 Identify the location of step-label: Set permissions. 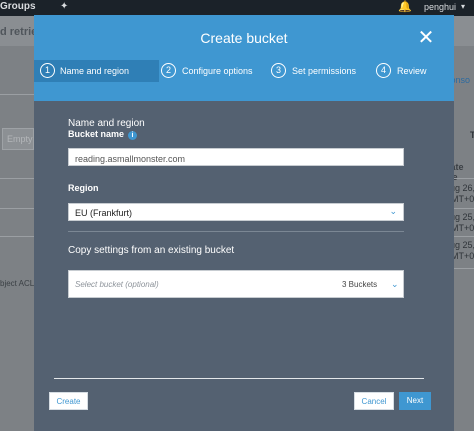
(324, 71).